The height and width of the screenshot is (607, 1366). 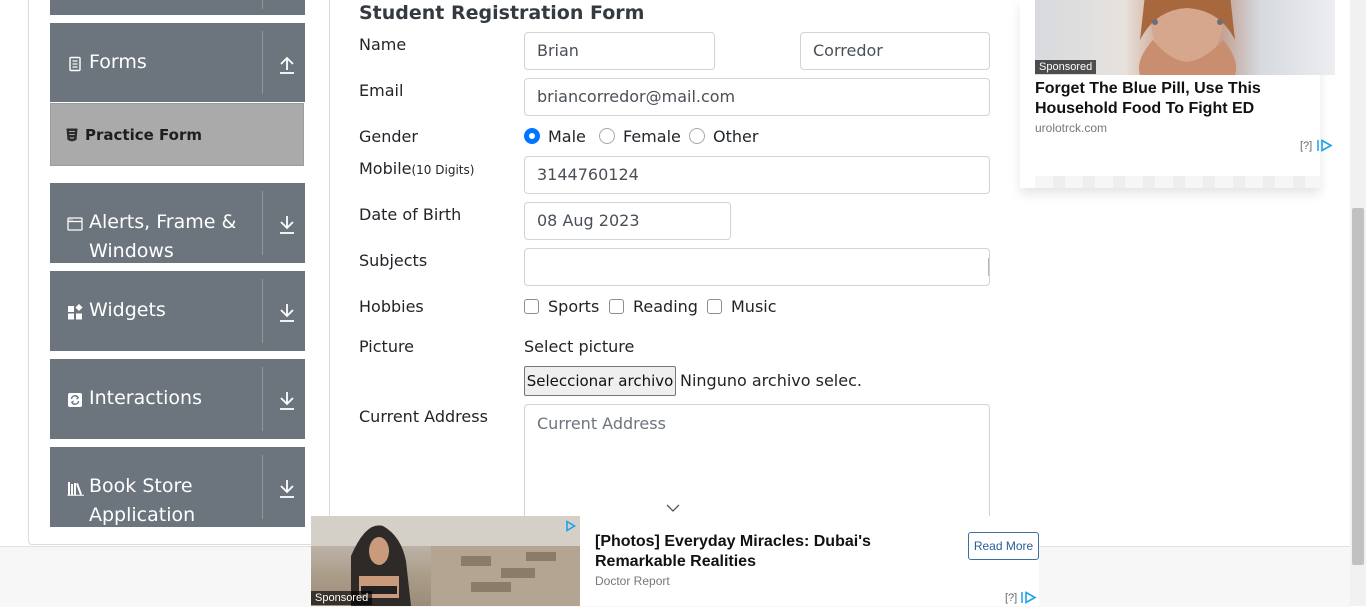 I want to click on dob-input: 08 Aug 2023, so click(x=627, y=221).